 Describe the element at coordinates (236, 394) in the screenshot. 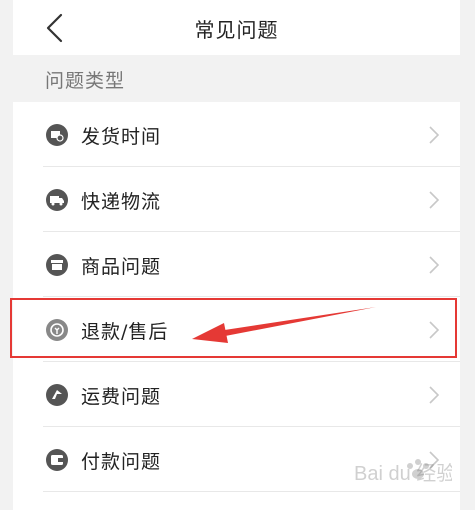

I see `list-item-freight: 运费问题` at that location.